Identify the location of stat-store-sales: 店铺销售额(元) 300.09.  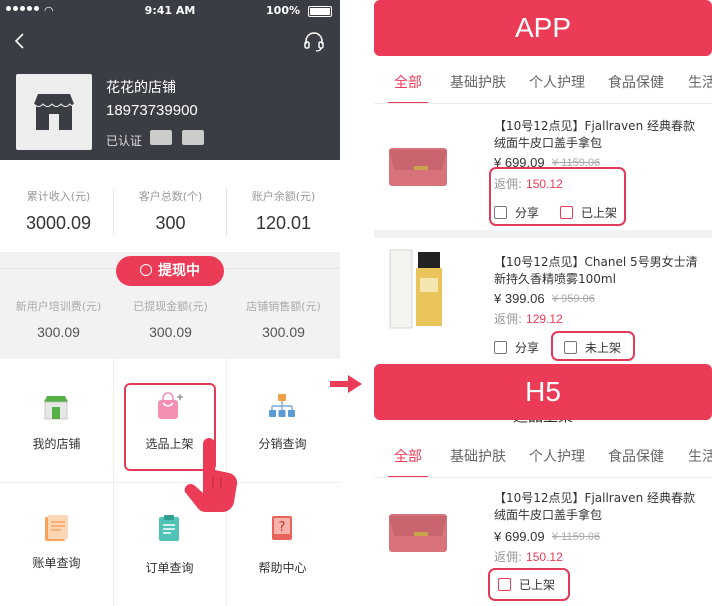
(283, 319).